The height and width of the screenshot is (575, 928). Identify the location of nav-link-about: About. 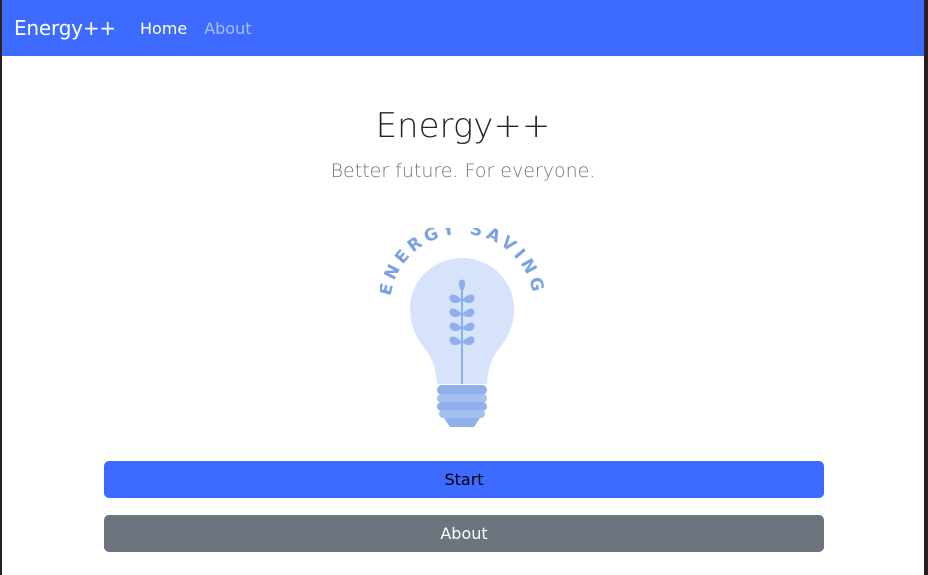
(227, 28).